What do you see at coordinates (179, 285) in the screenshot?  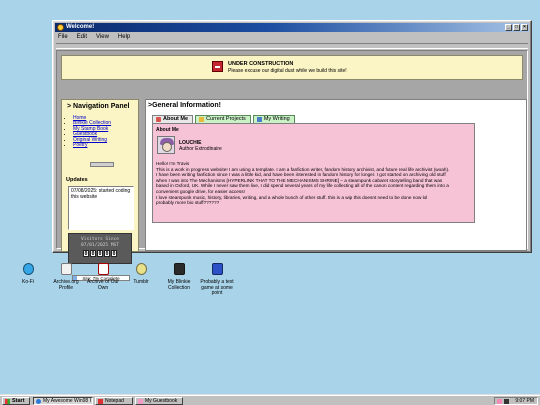 I see `desktop-icon-label: My Blinkie Collection` at bounding box center [179, 285].